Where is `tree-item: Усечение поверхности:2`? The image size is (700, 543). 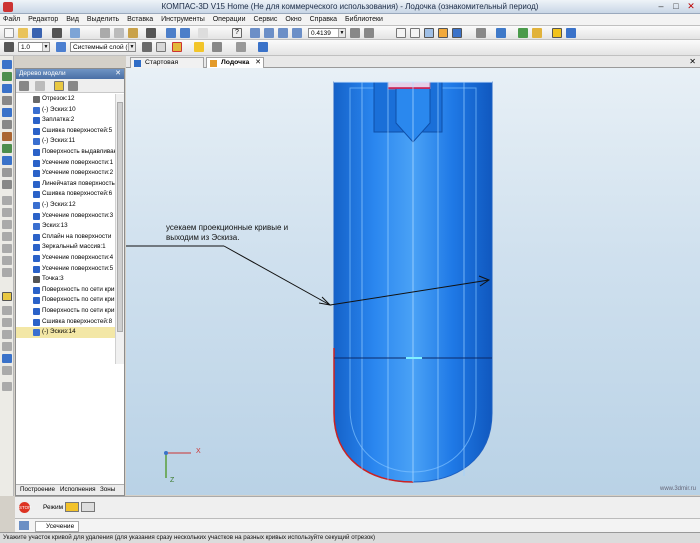
tree-item: Усечение поверхности:2 is located at coordinates (66, 173).